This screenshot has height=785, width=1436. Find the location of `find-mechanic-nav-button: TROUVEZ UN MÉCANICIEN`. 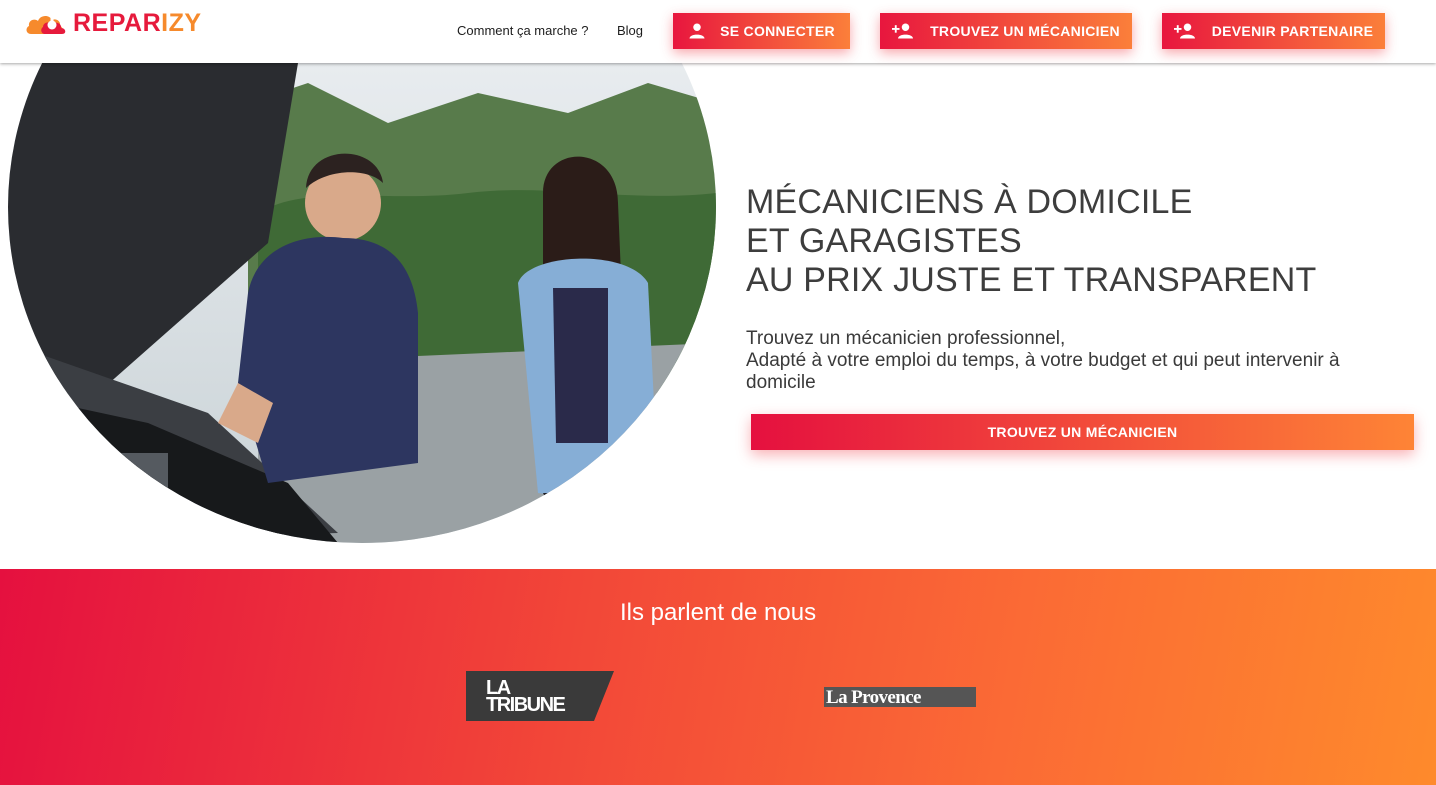

find-mechanic-nav-button: TROUVEZ UN MÉCANICIEN is located at coordinates (1006, 31).